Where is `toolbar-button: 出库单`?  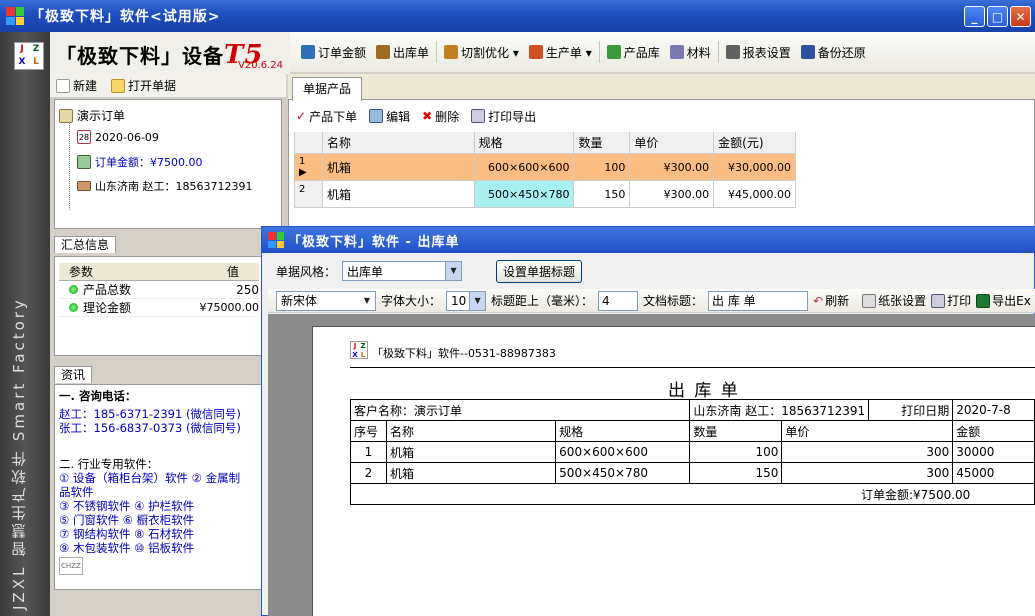
toolbar-button: 出库单 is located at coordinates (402, 52).